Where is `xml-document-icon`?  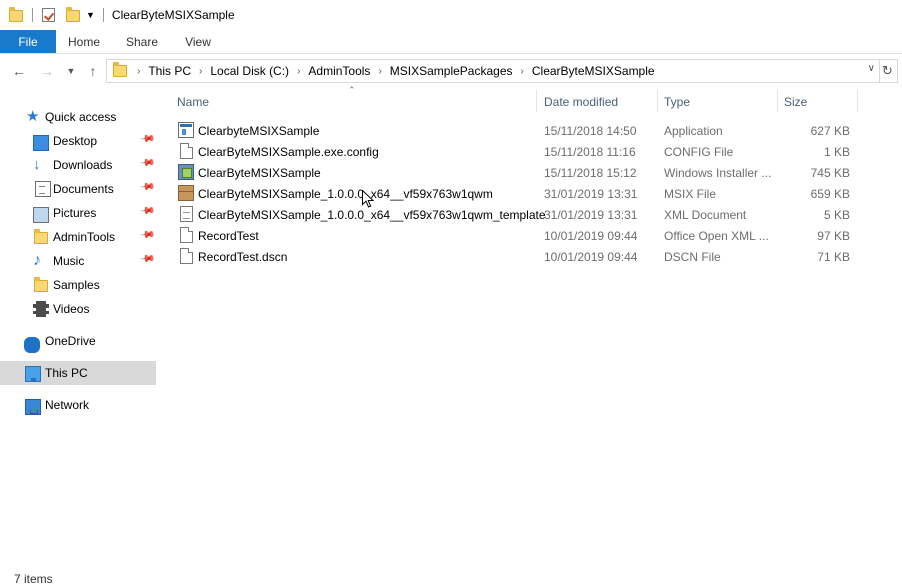
xml-document-icon is located at coordinates (186, 214).